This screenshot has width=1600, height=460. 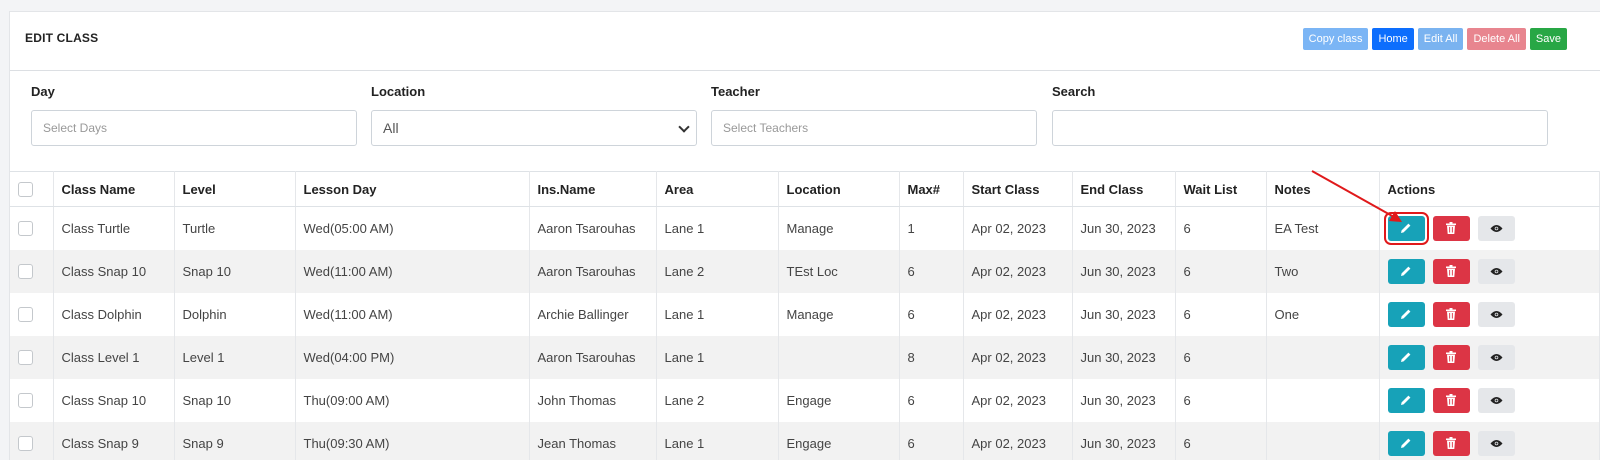 What do you see at coordinates (1335, 39) in the screenshot?
I see `copy-class-button: Copy class` at bounding box center [1335, 39].